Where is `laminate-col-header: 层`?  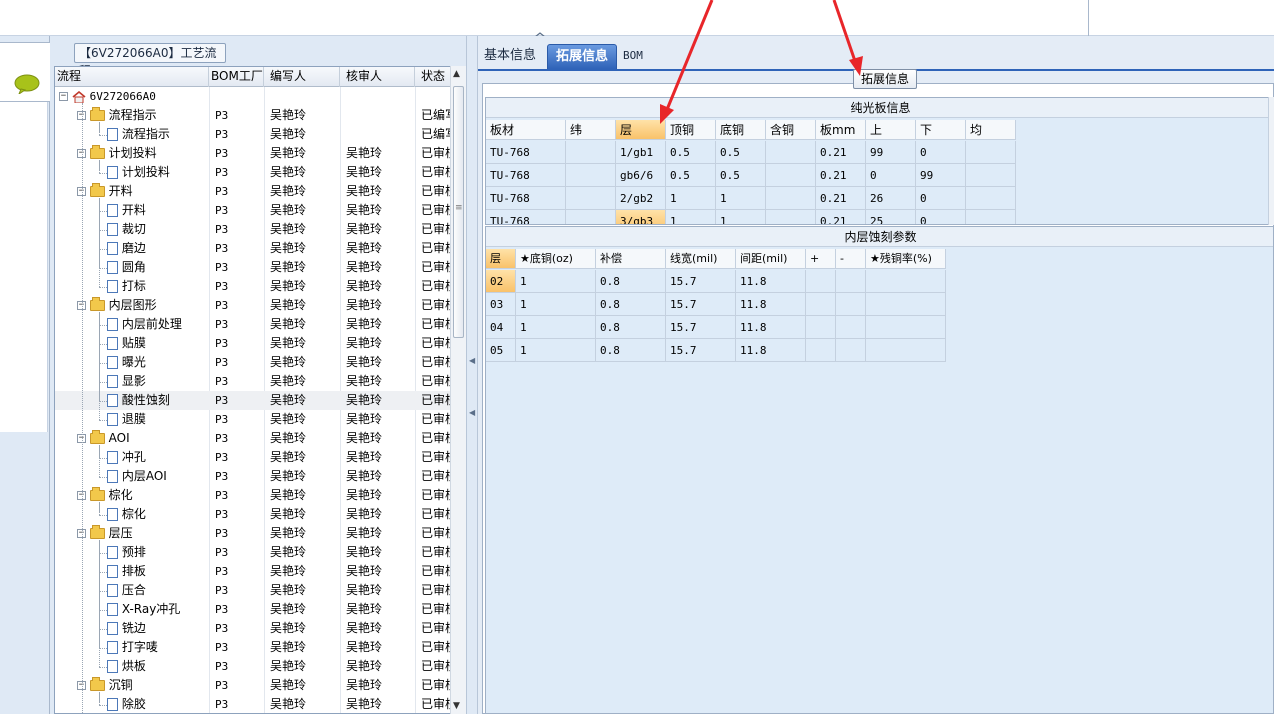
laminate-col-header: 层 is located at coordinates (641, 130).